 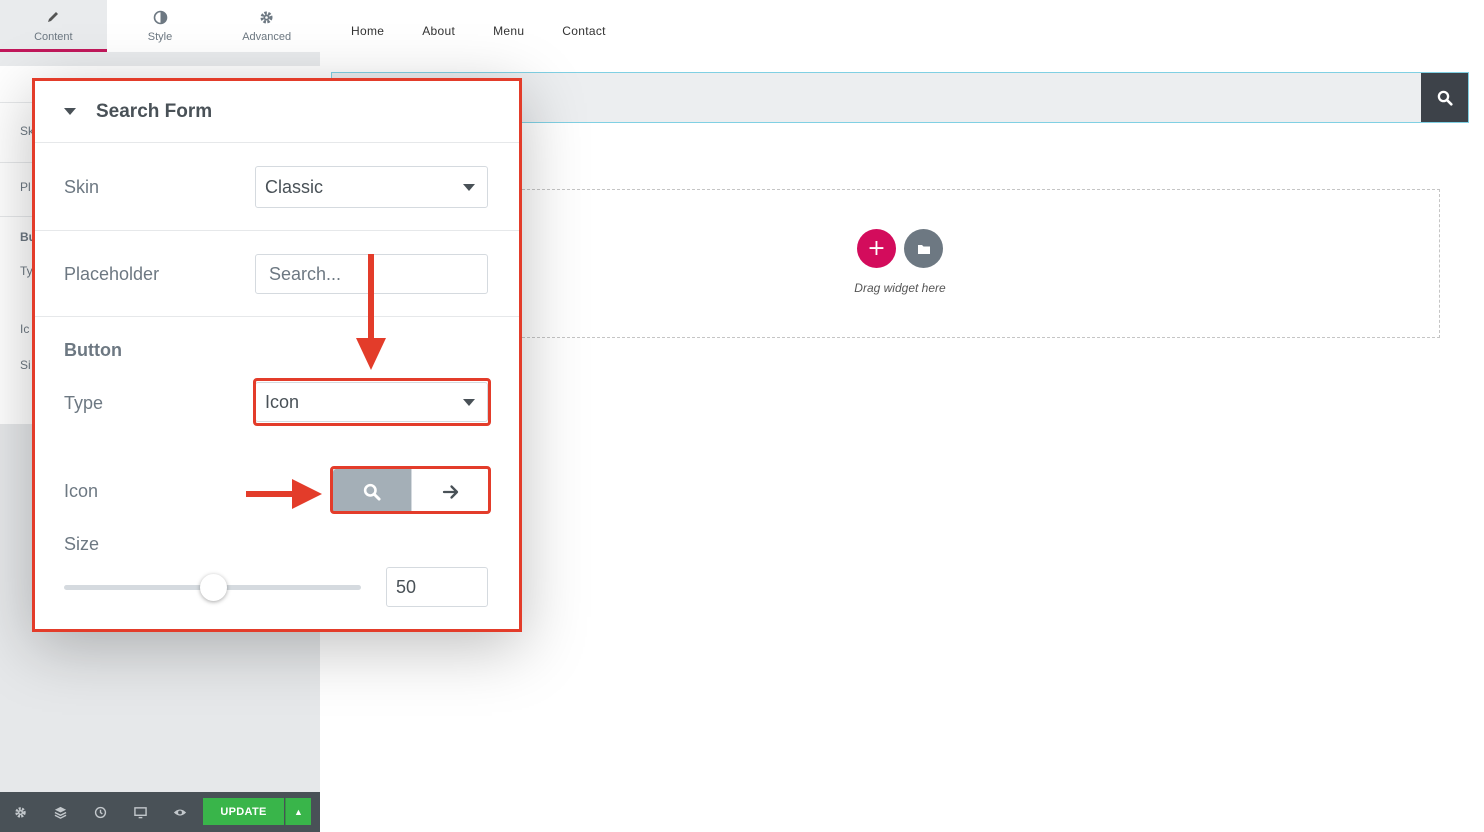 I want to click on placeholder-label: Placeholder, so click(x=112, y=274).